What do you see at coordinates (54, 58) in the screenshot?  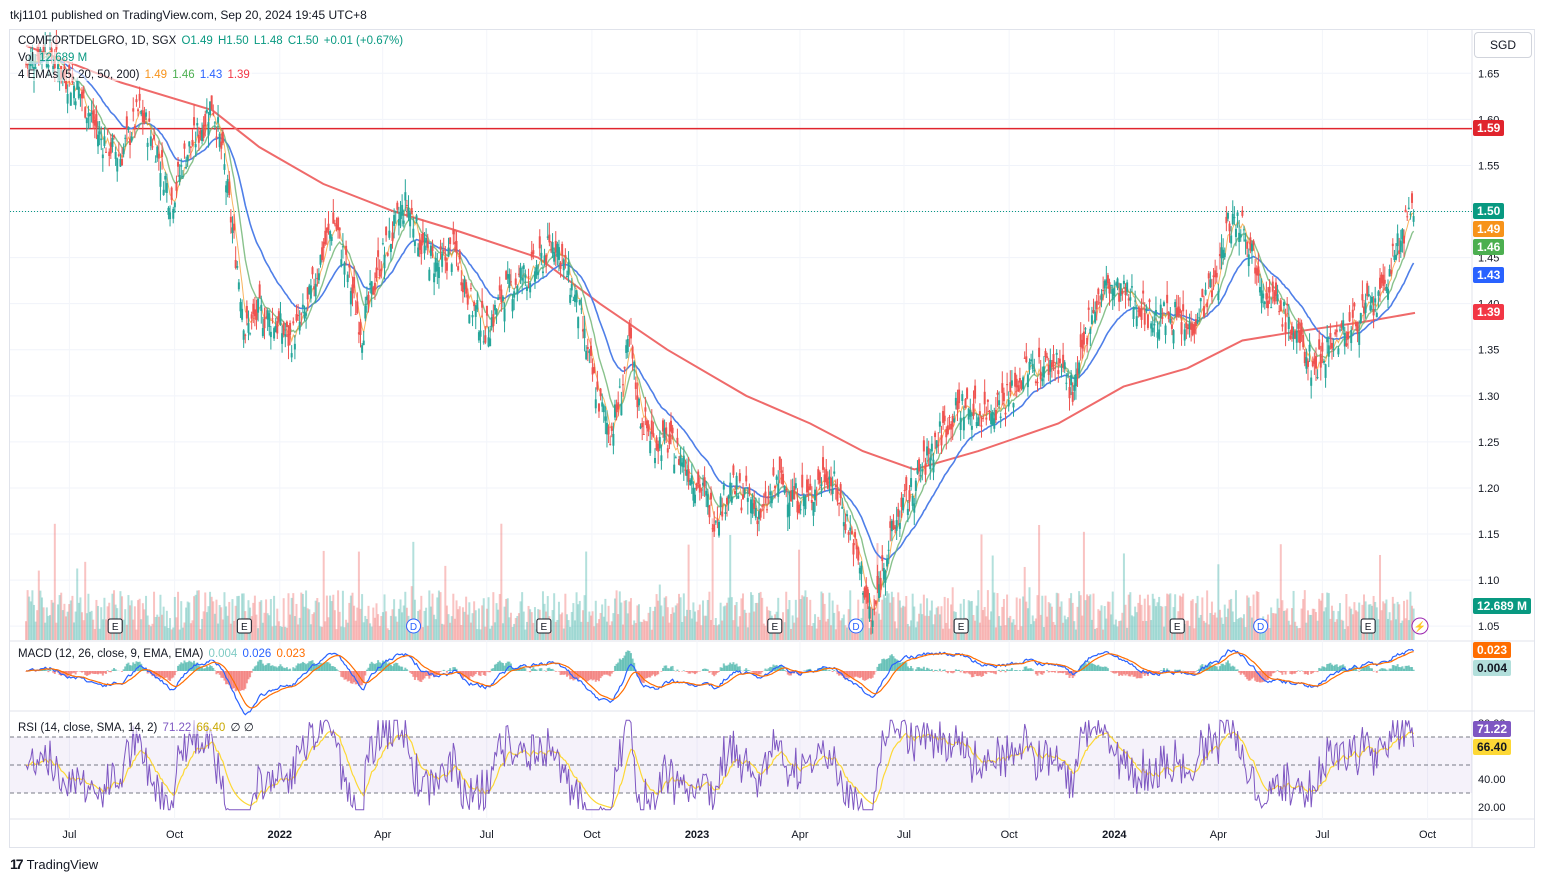 I see `volume-legend: Vol 12.689 M` at bounding box center [54, 58].